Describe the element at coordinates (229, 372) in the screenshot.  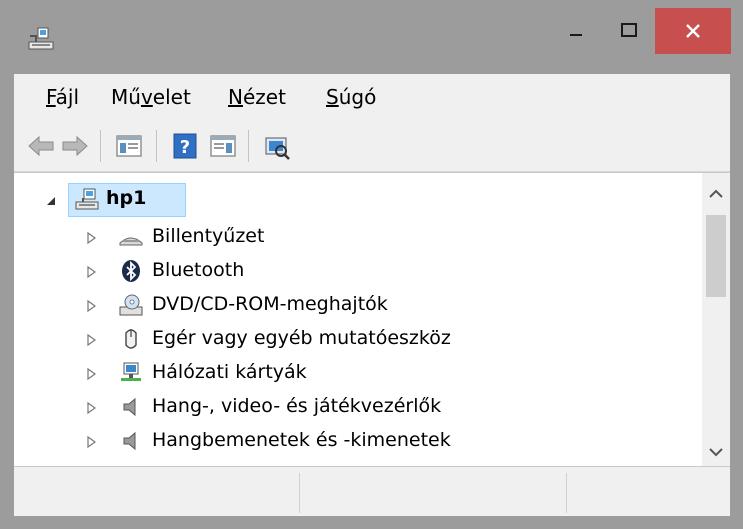
I see `tree-item-label: Hálózati kártyák` at that location.